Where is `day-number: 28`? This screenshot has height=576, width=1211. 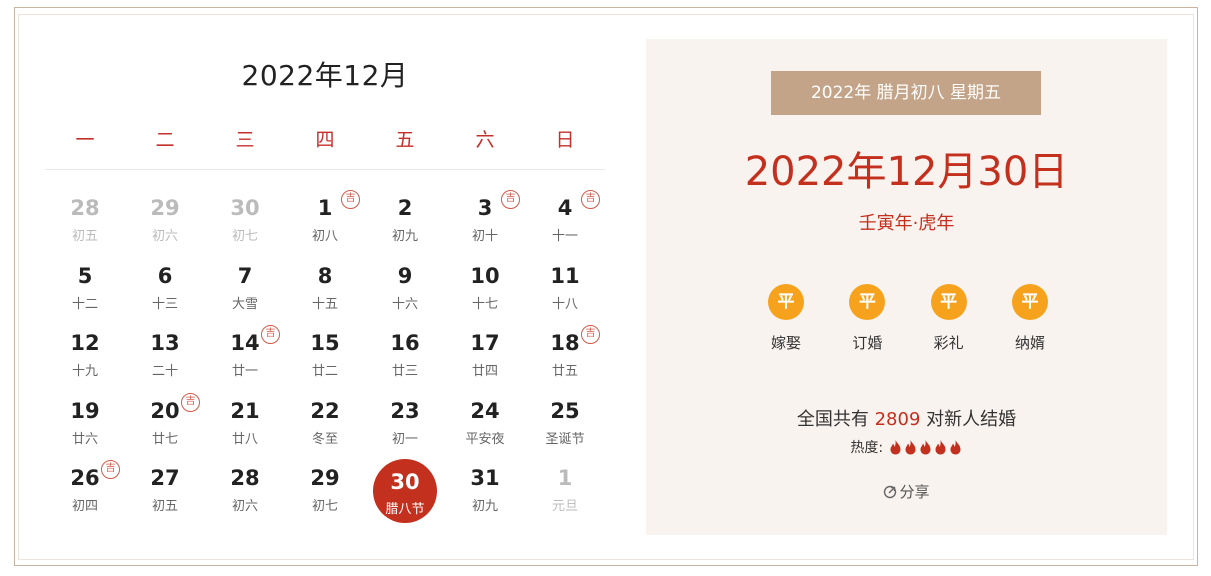 day-number: 28 is located at coordinates (85, 208).